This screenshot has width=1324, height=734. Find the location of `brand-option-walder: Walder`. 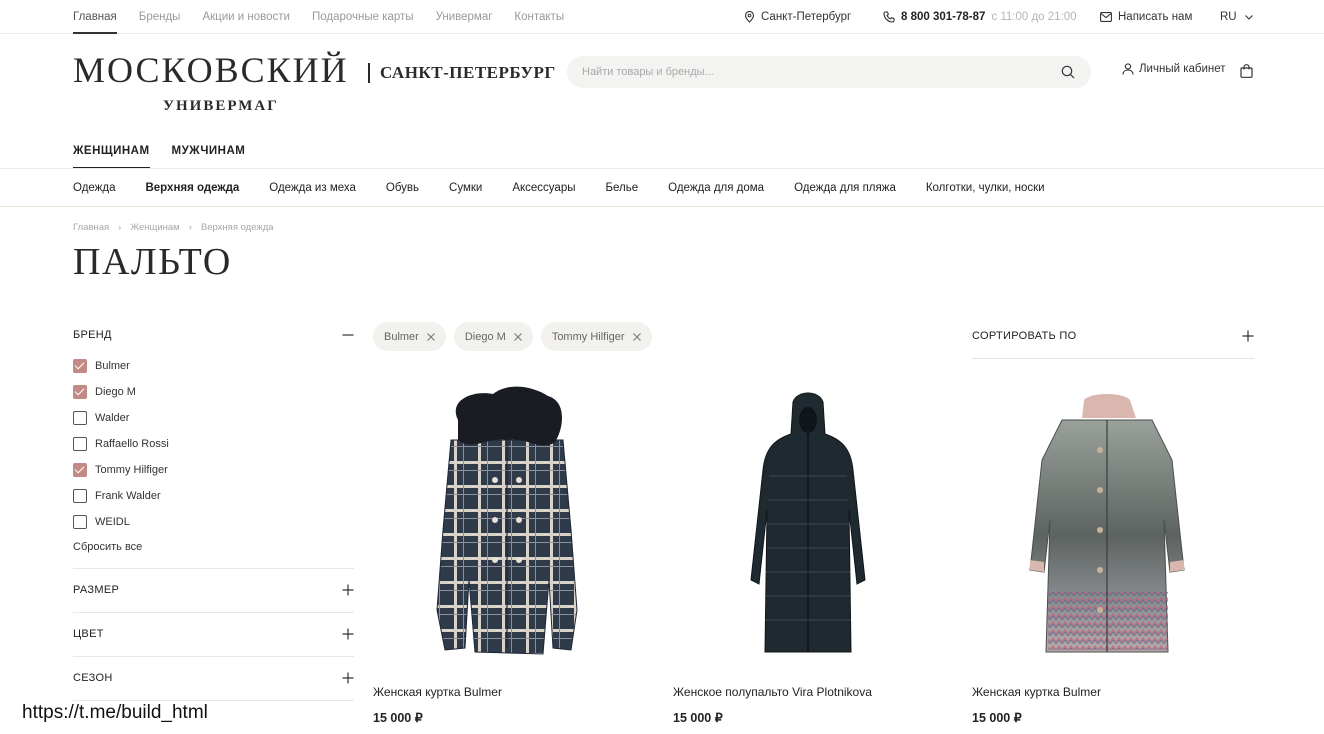

brand-option-walder: Walder is located at coordinates (101, 418).